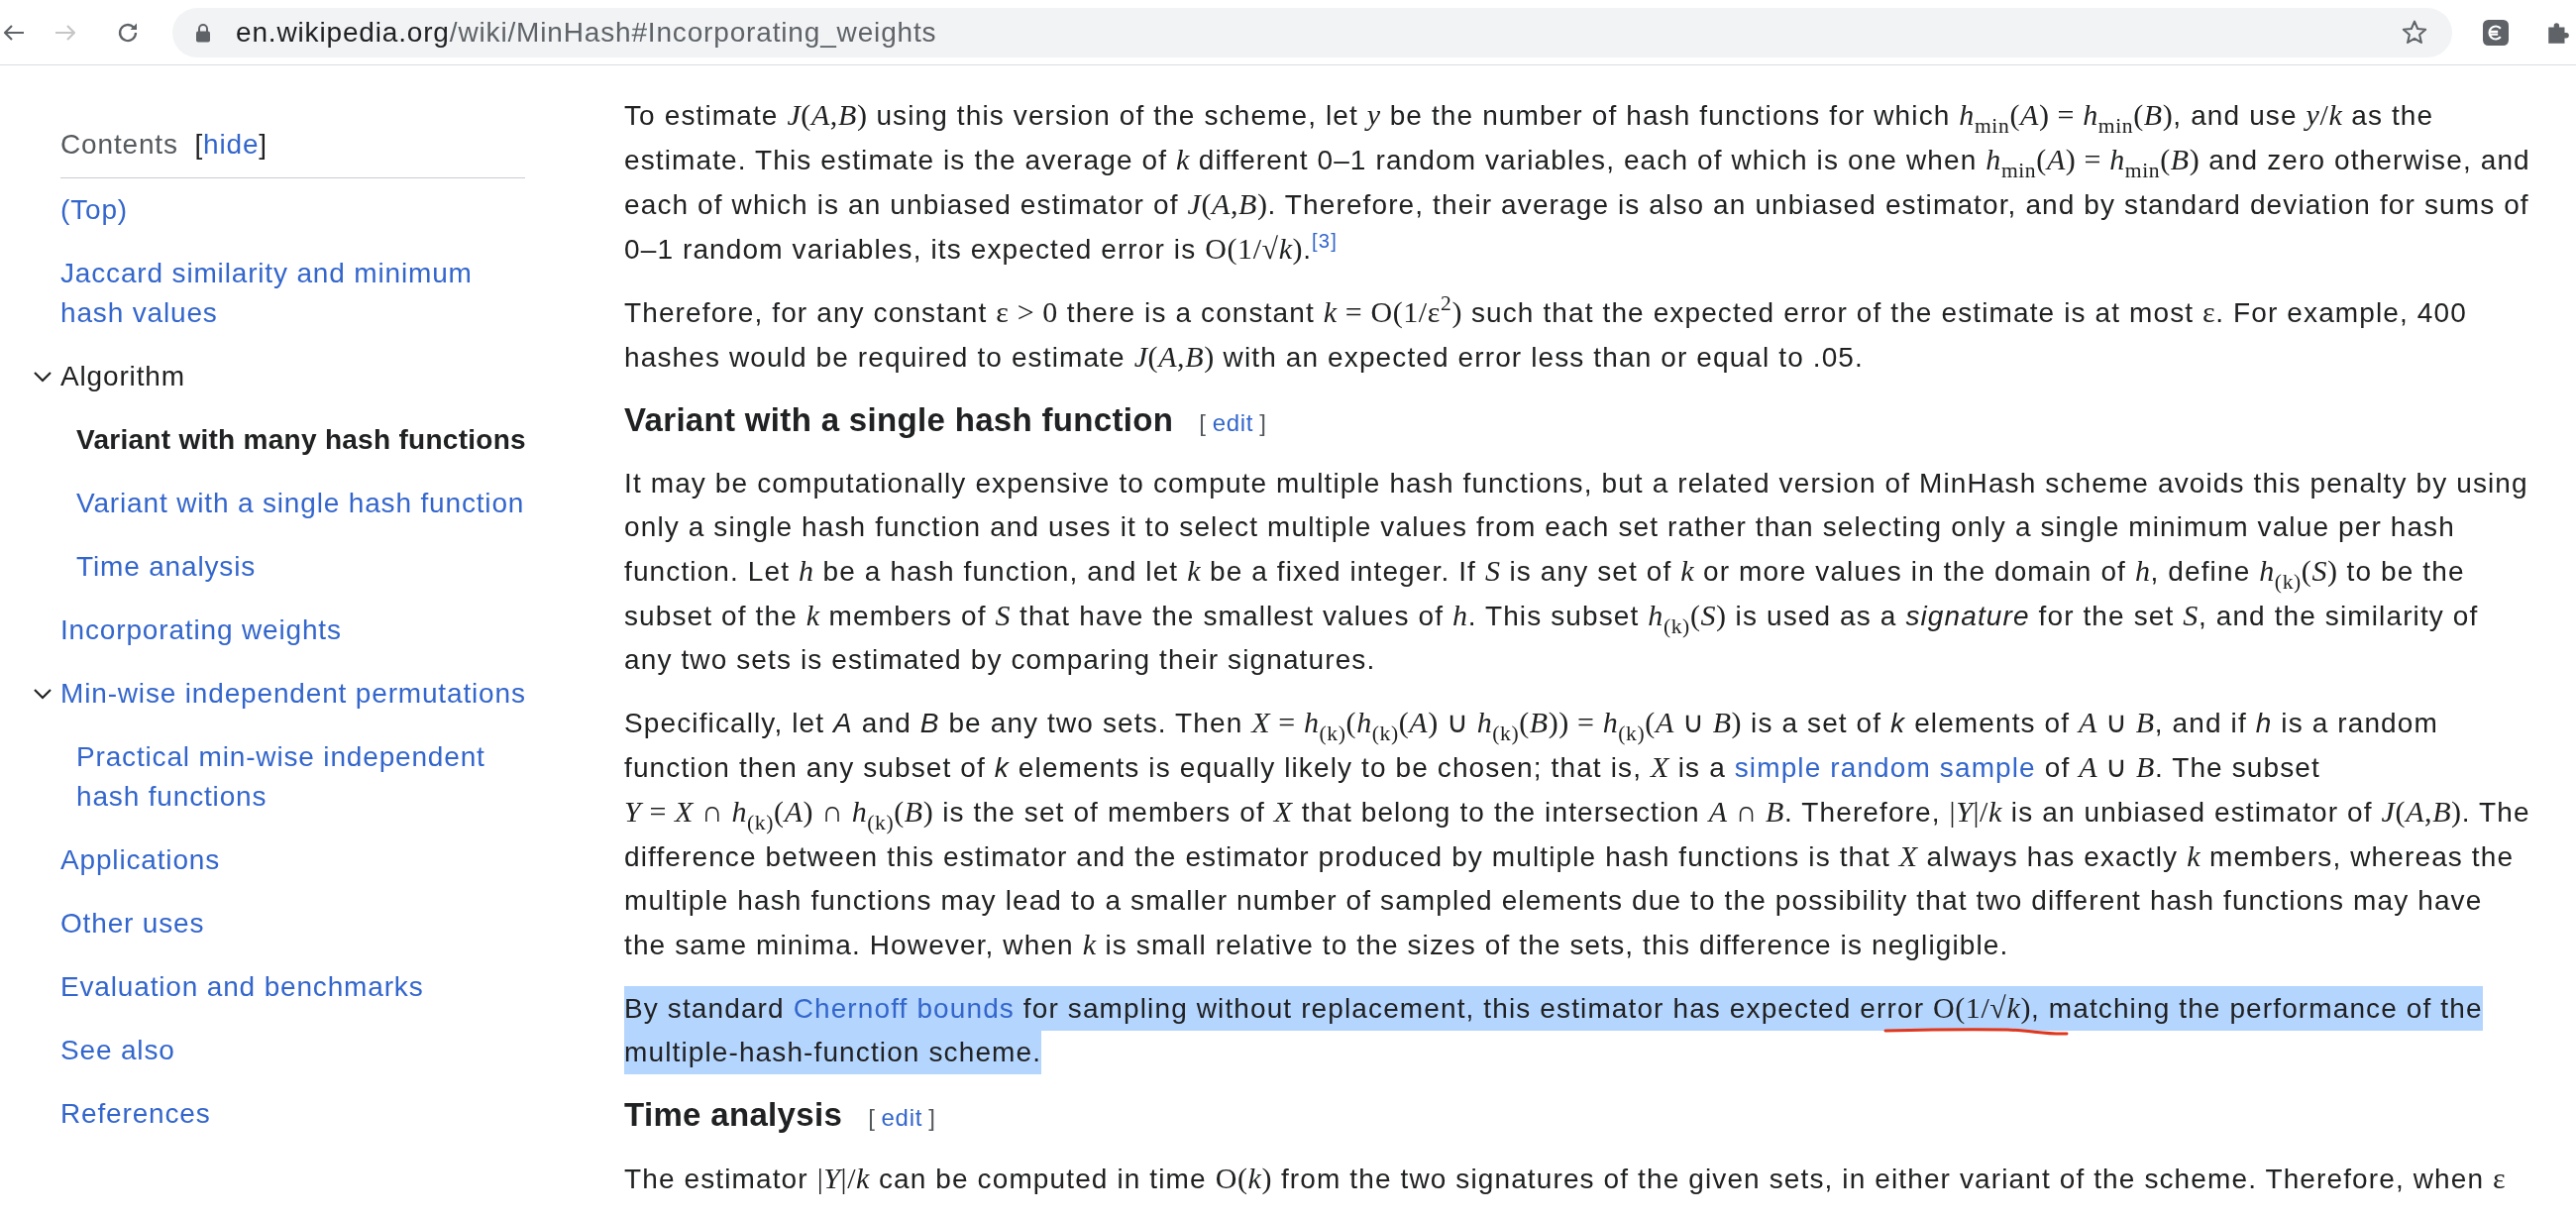  What do you see at coordinates (119, 144) in the screenshot?
I see `contents-heading: Contents` at bounding box center [119, 144].